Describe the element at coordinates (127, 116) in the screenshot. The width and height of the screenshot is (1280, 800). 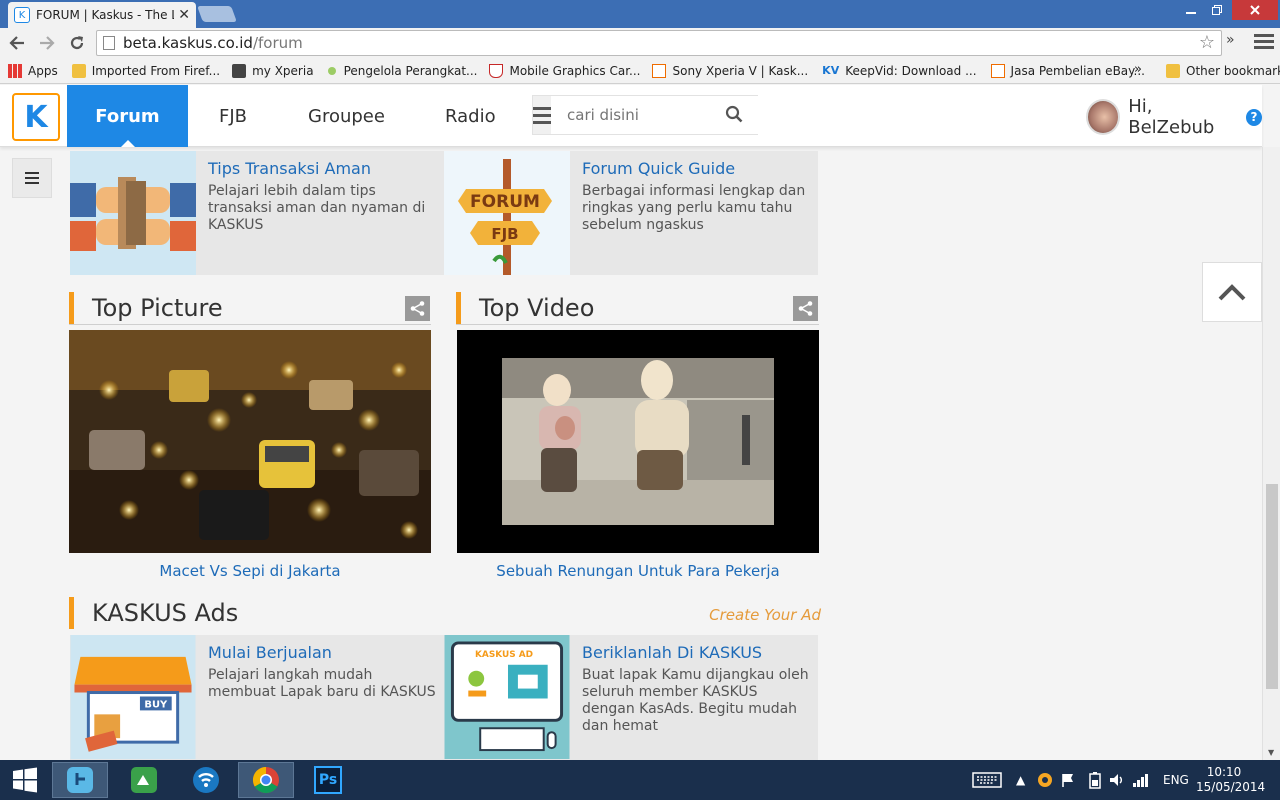
I see `nav-forum: Forum` at that location.